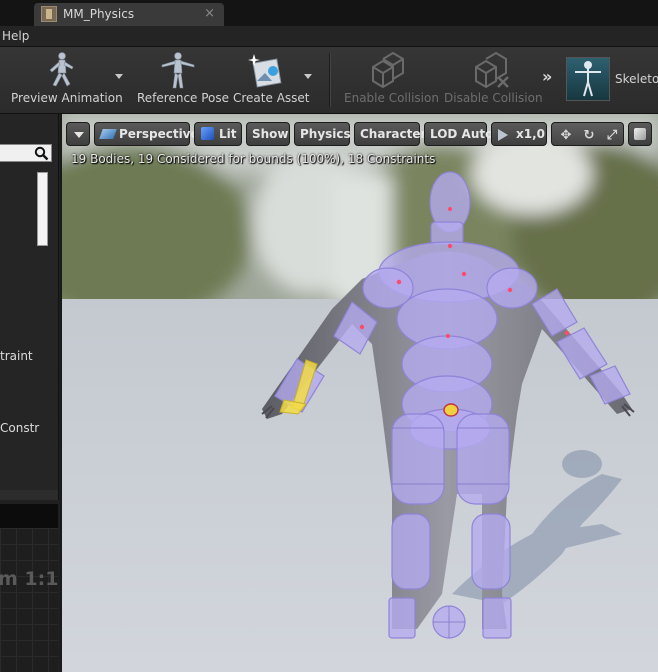  Describe the element at coordinates (265, 71) in the screenshot. I see `create-asset-icon` at that location.